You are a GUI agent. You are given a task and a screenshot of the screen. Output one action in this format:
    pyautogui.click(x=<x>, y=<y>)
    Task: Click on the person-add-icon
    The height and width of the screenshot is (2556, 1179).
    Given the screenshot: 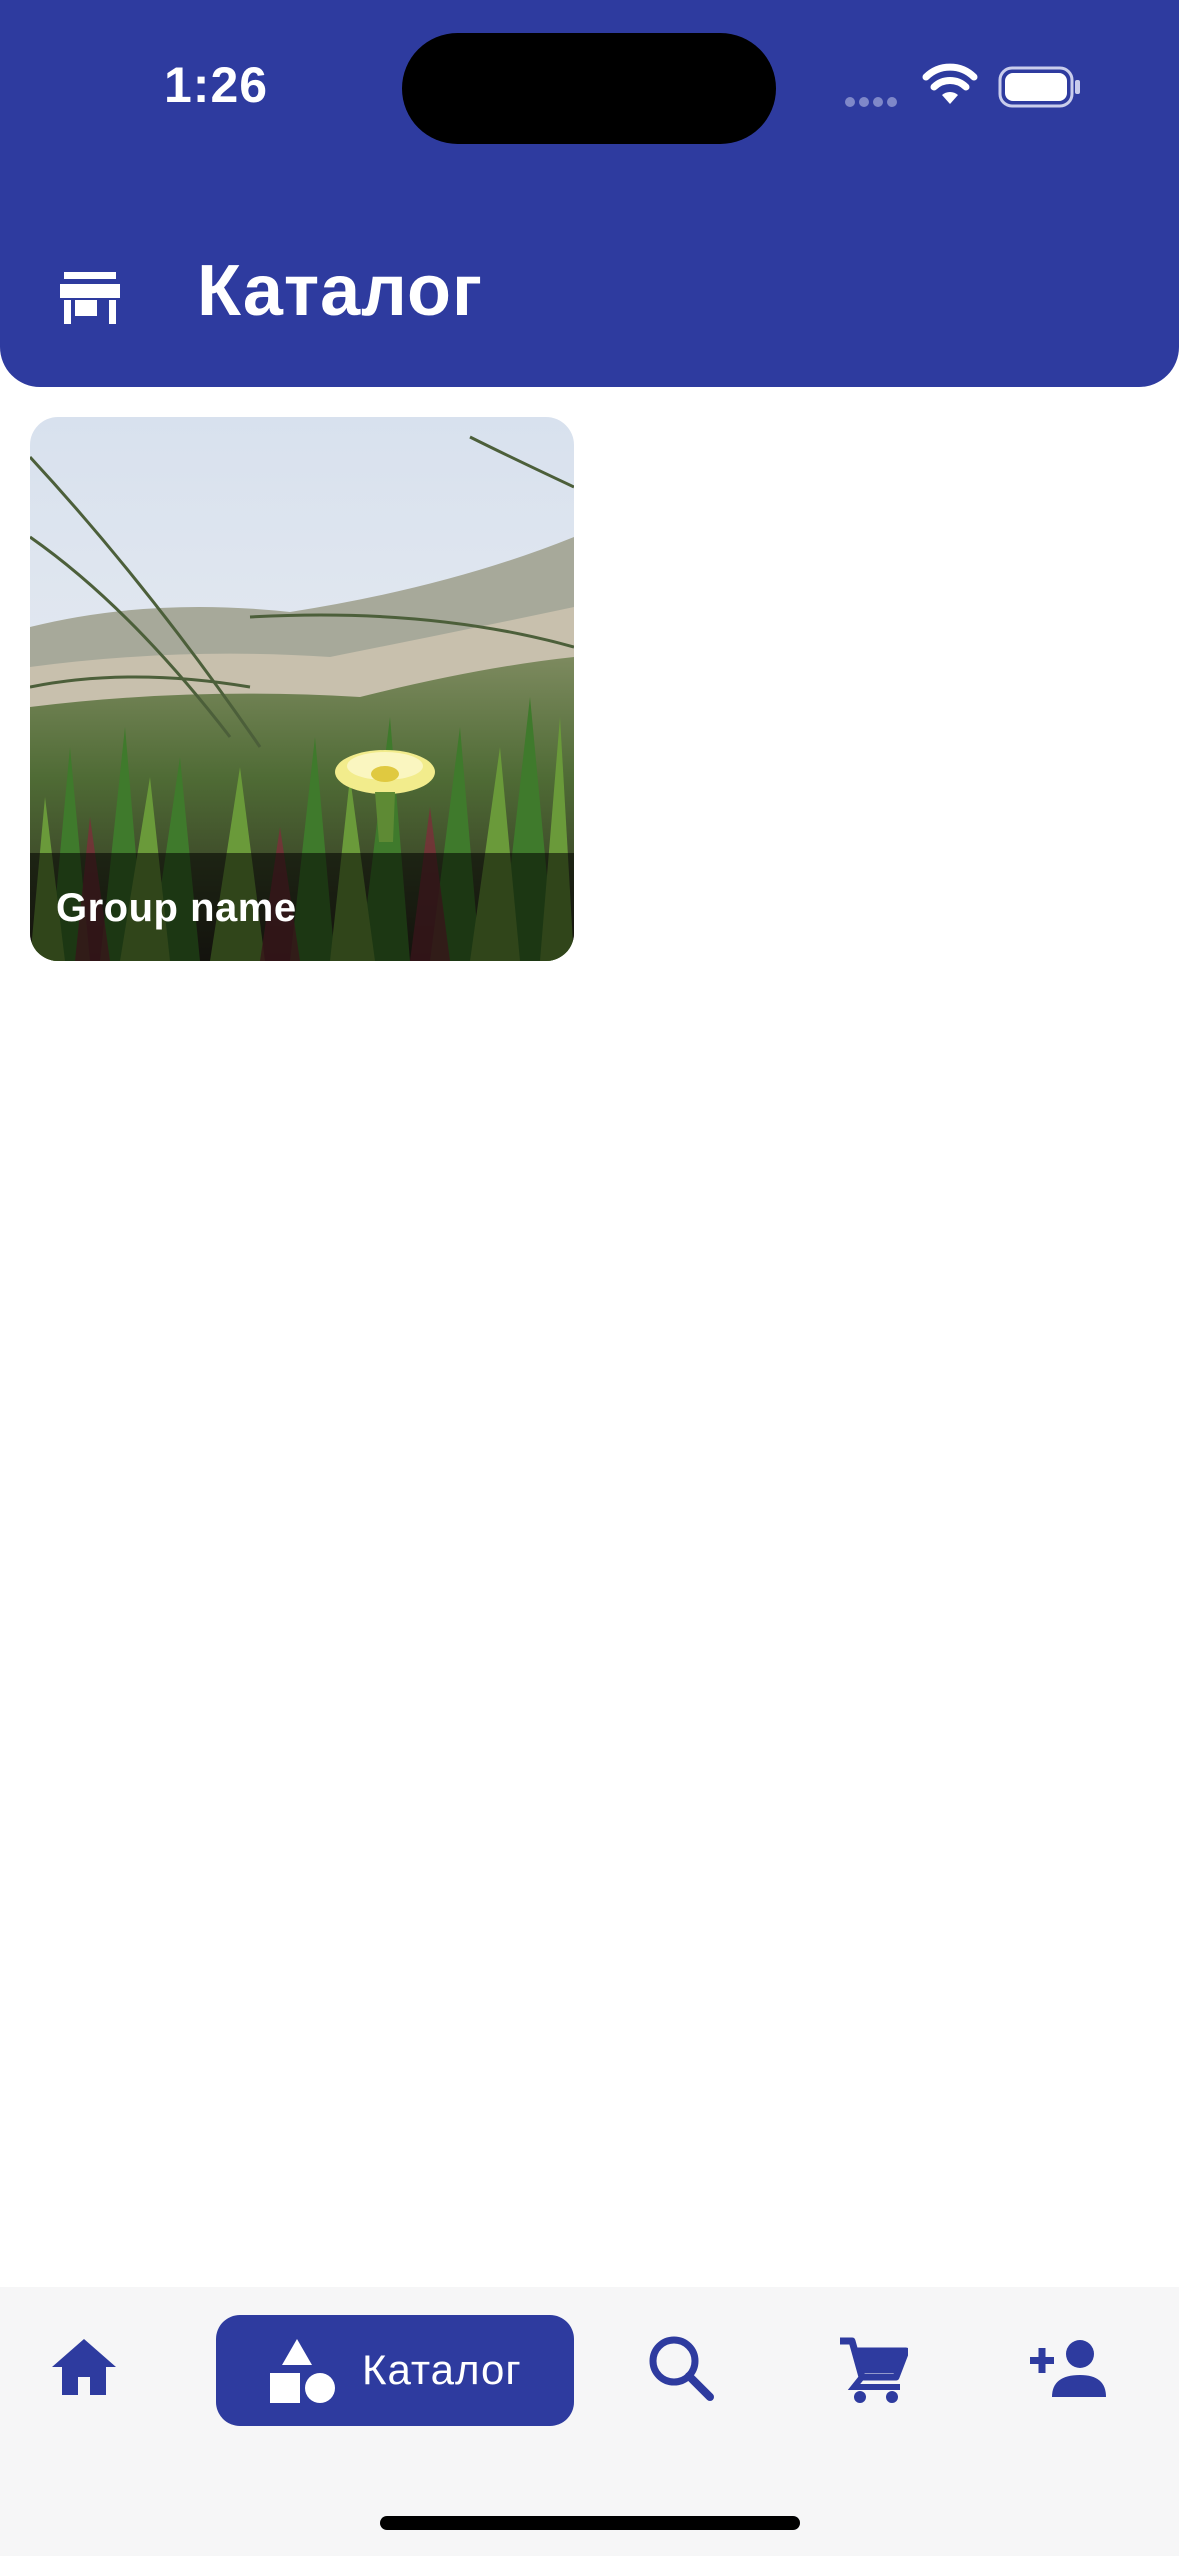 What is the action you would take?
    pyautogui.click(x=1068, y=2368)
    